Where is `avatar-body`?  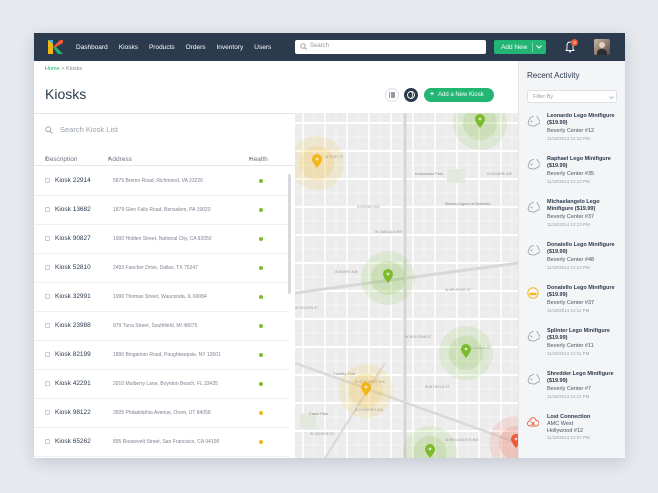
avatar-body is located at coordinates (602, 52).